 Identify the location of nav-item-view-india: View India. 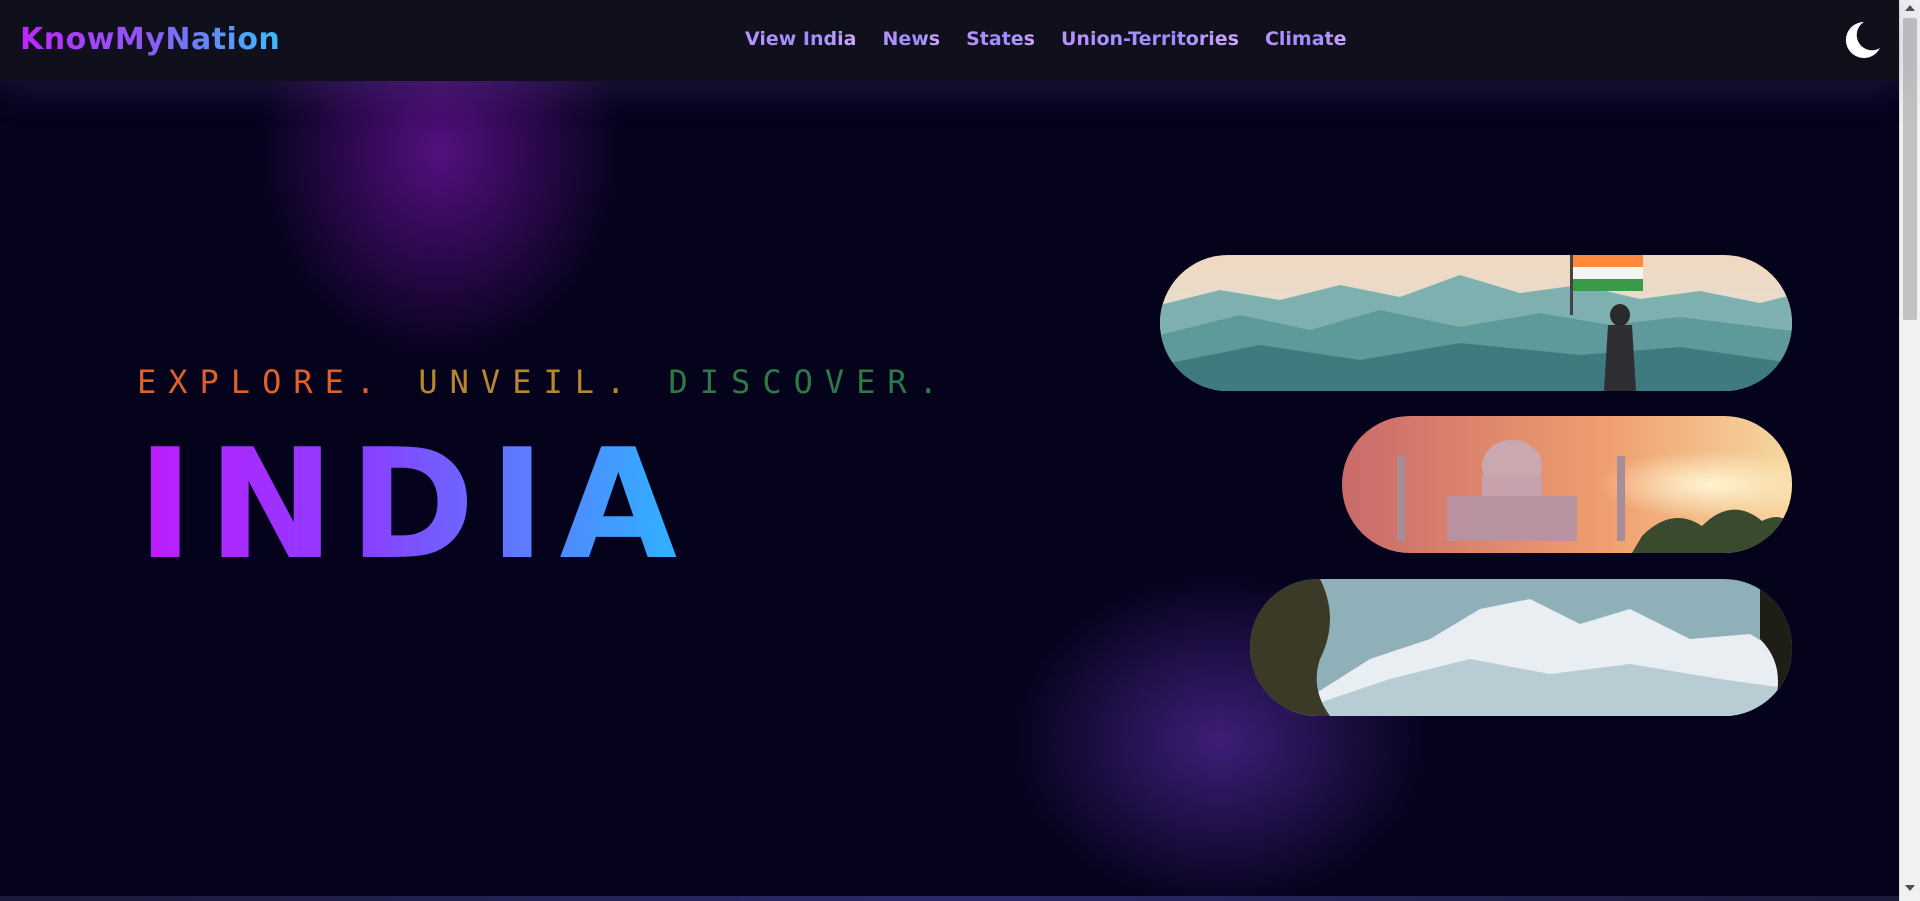
(800, 39).